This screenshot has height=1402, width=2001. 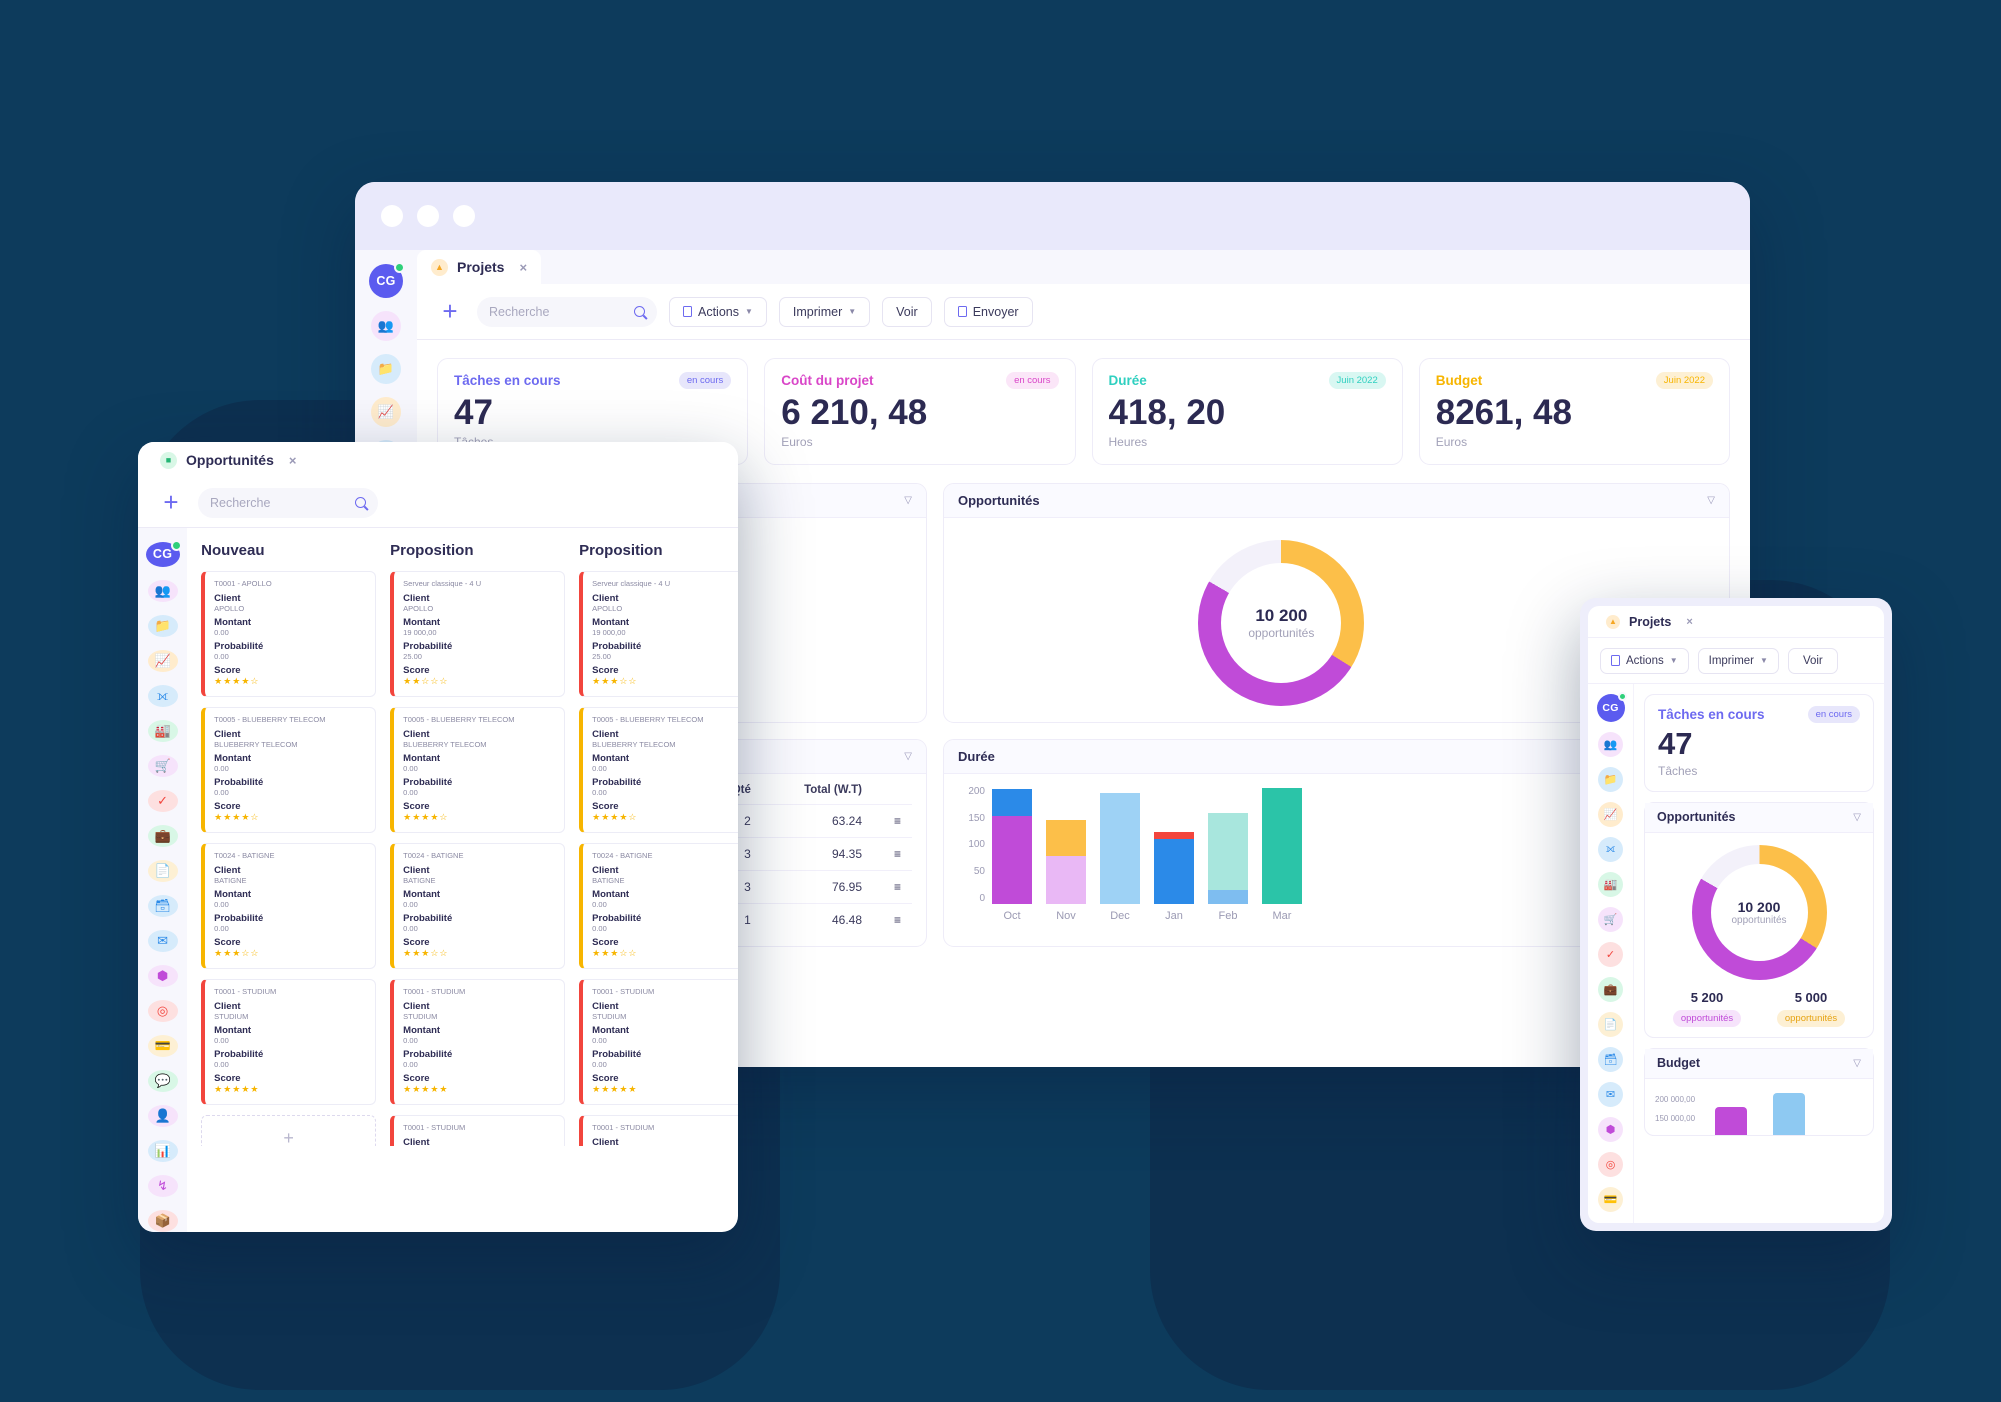 What do you see at coordinates (617, 646) in the screenshot?
I see `card-label: Probabilité` at bounding box center [617, 646].